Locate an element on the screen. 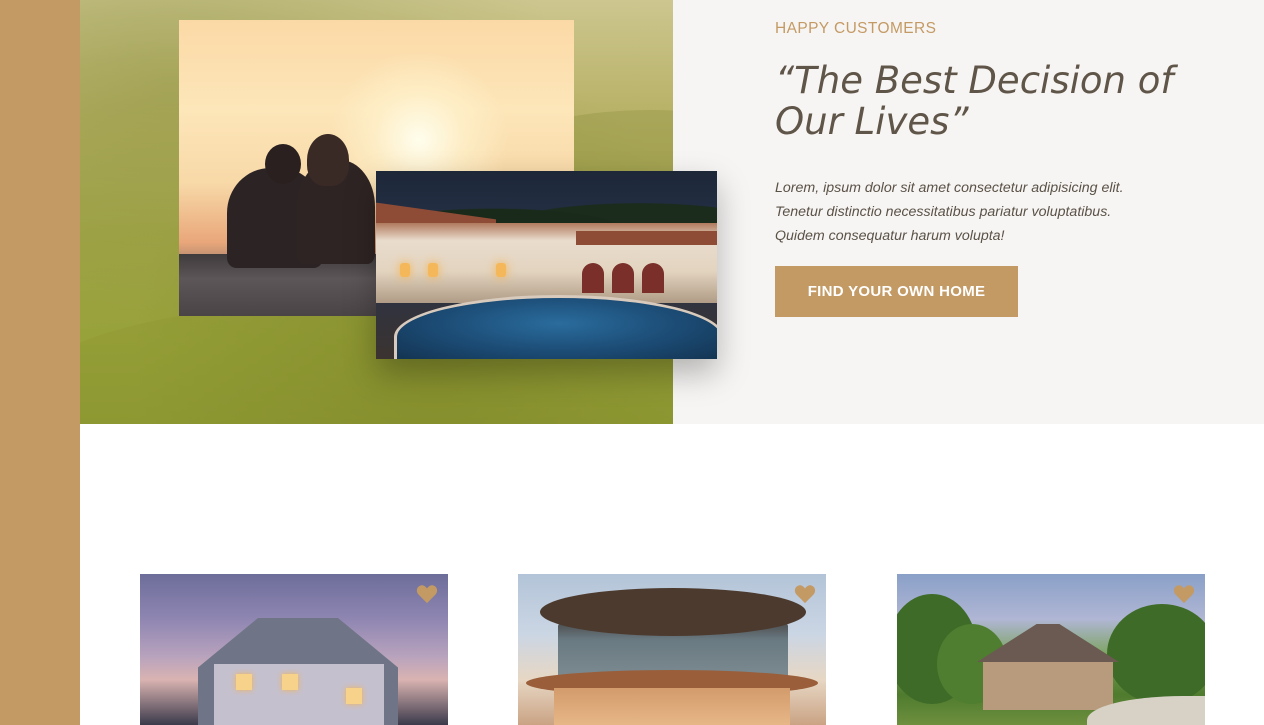 This screenshot has width=1264, height=725. building-roof is located at coordinates (673, 612).